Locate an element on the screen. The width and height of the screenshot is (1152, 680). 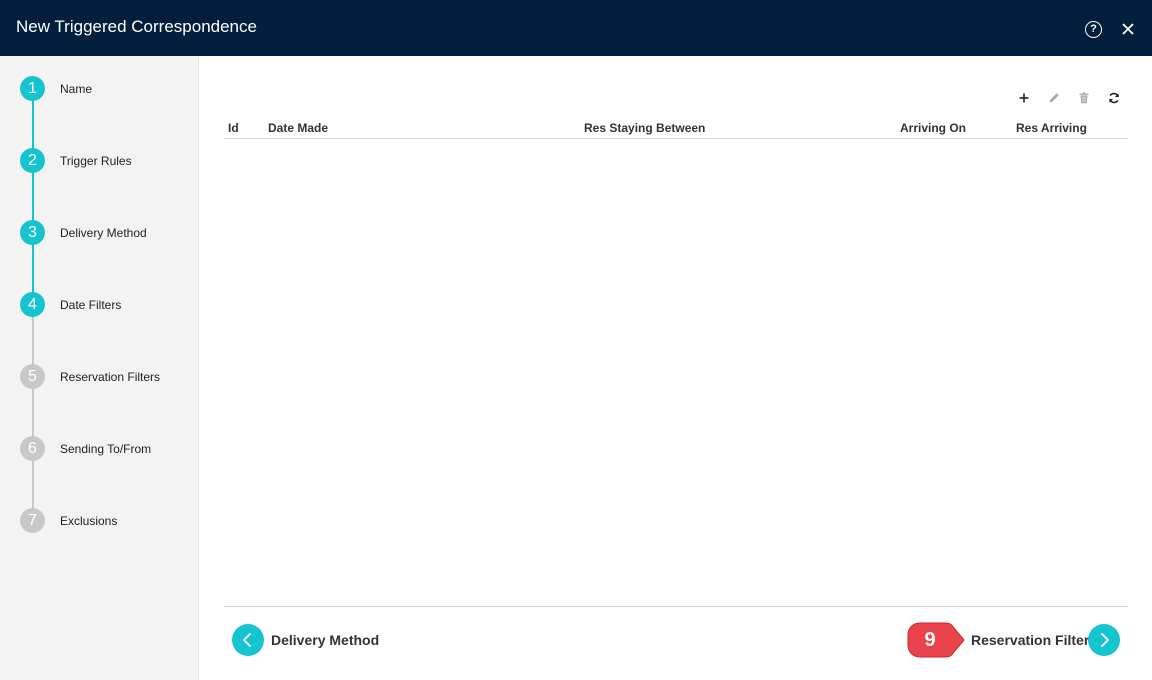
title-bar: New Triggered Correspondence ? is located at coordinates (576, 28).